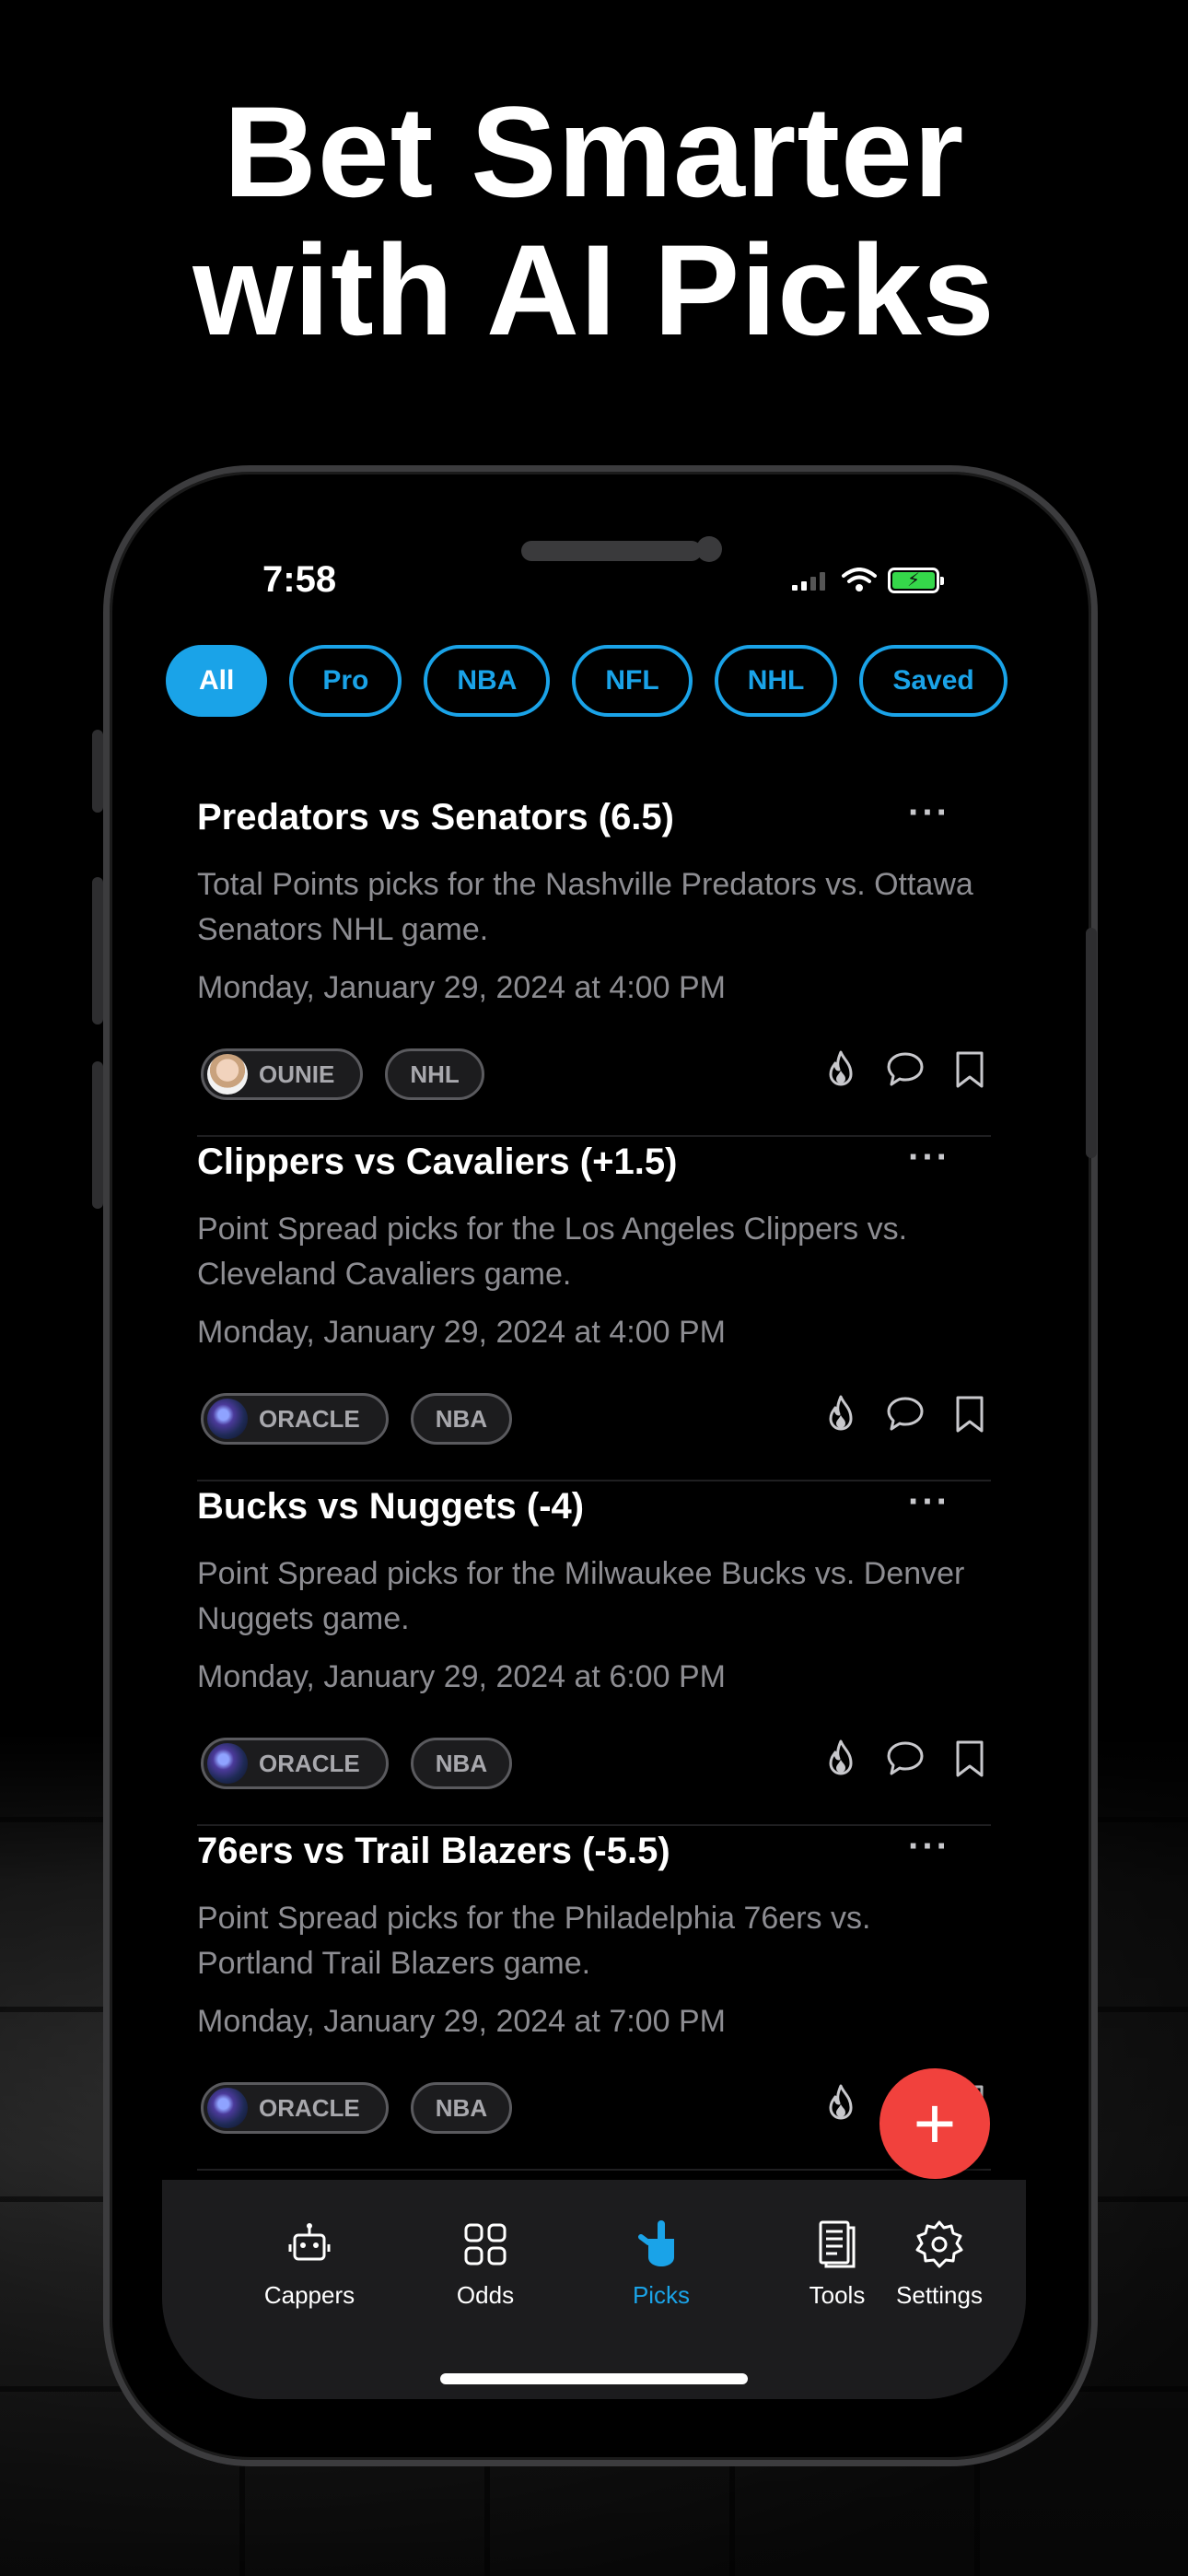 This screenshot has height=2576, width=1188. I want to click on filter-chip-all: All, so click(217, 681).